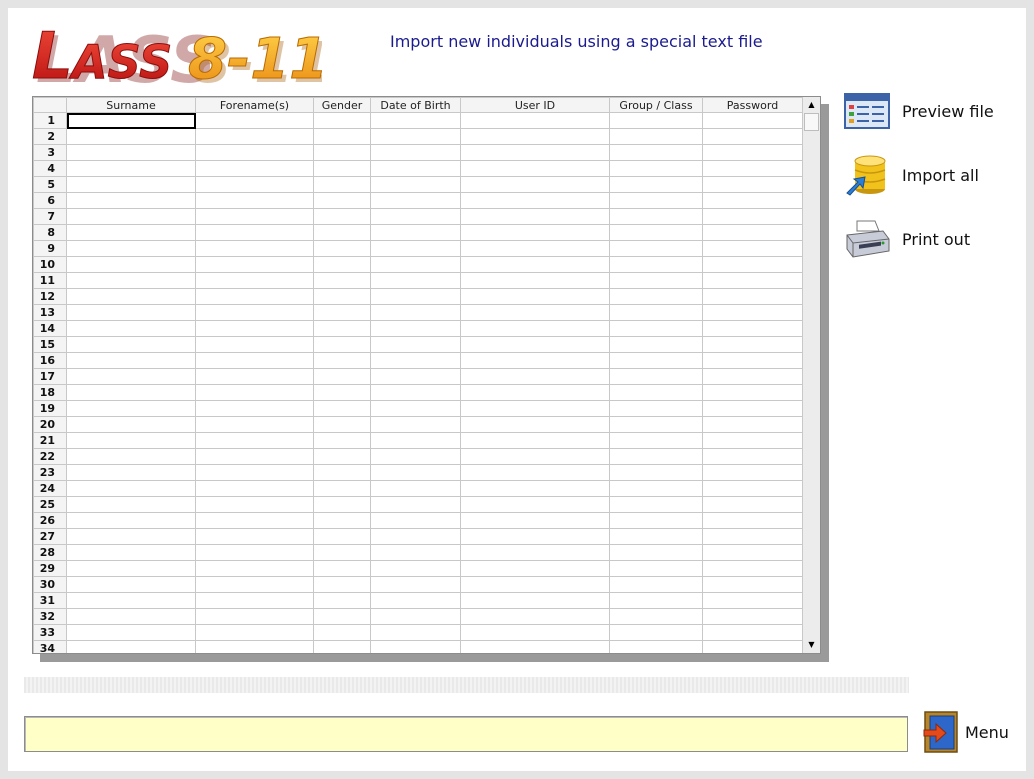  Describe the element at coordinates (50, 360) in the screenshot. I see `row-header: 16` at that location.